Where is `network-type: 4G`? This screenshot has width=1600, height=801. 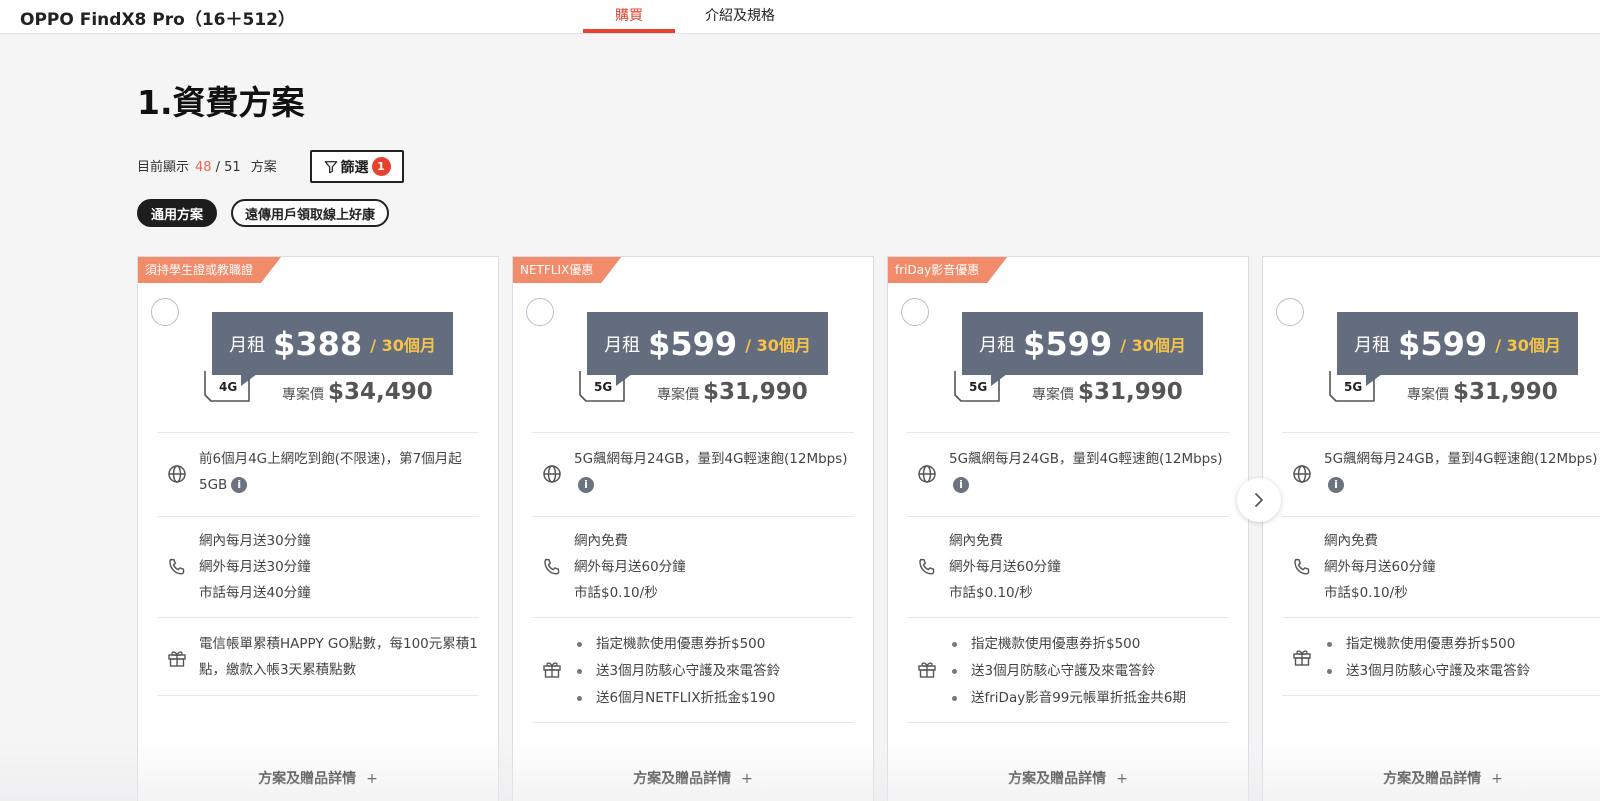
network-type: 4G is located at coordinates (228, 387).